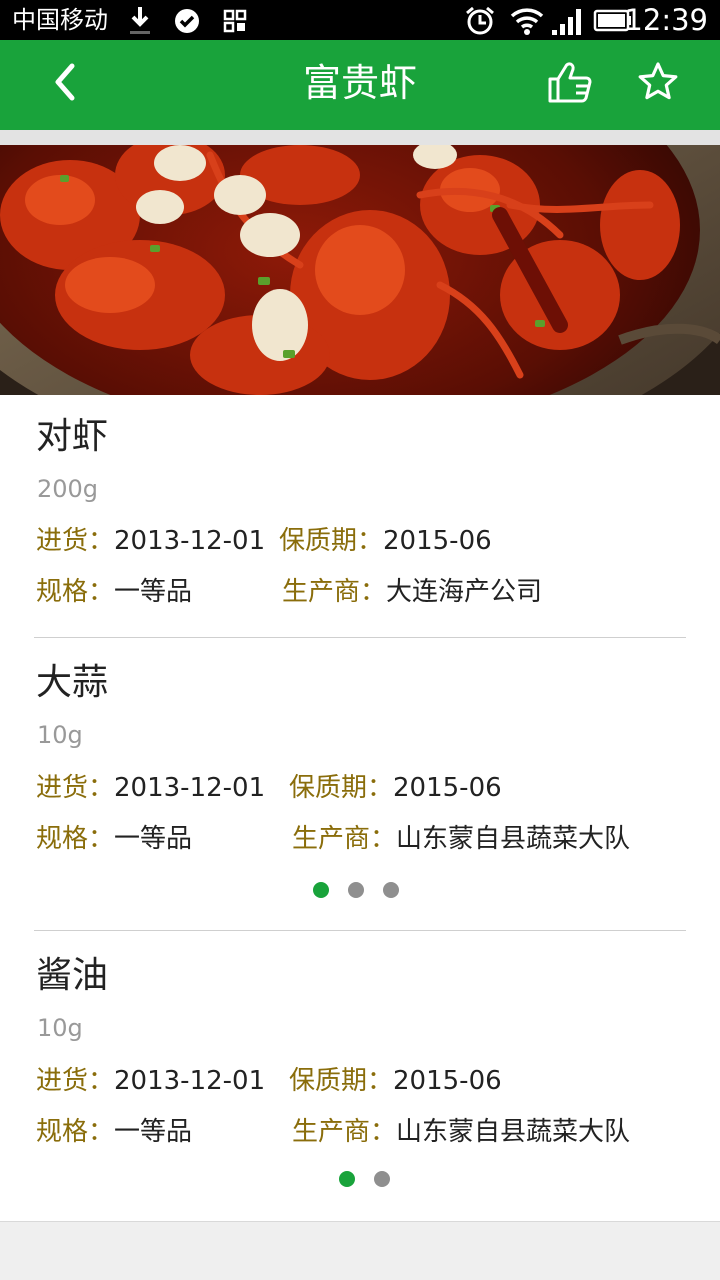 The image size is (720, 1280). What do you see at coordinates (140, 20) in the screenshot?
I see `download-icon` at bounding box center [140, 20].